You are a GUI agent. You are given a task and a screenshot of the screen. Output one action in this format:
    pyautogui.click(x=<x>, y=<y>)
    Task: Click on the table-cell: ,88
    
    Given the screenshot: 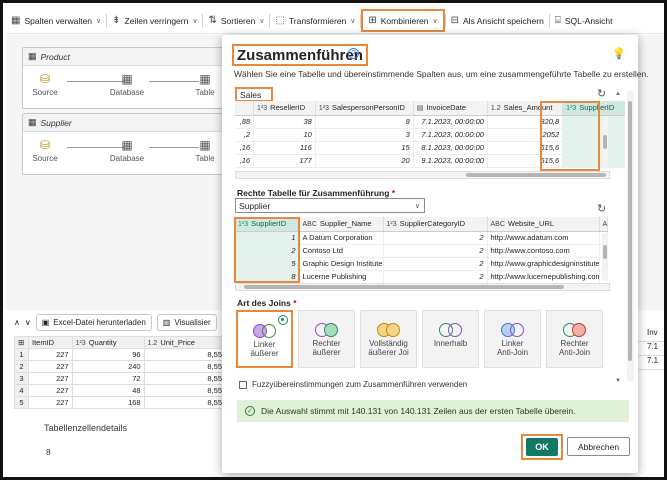 What is the action you would take?
    pyautogui.click(x=245, y=122)
    